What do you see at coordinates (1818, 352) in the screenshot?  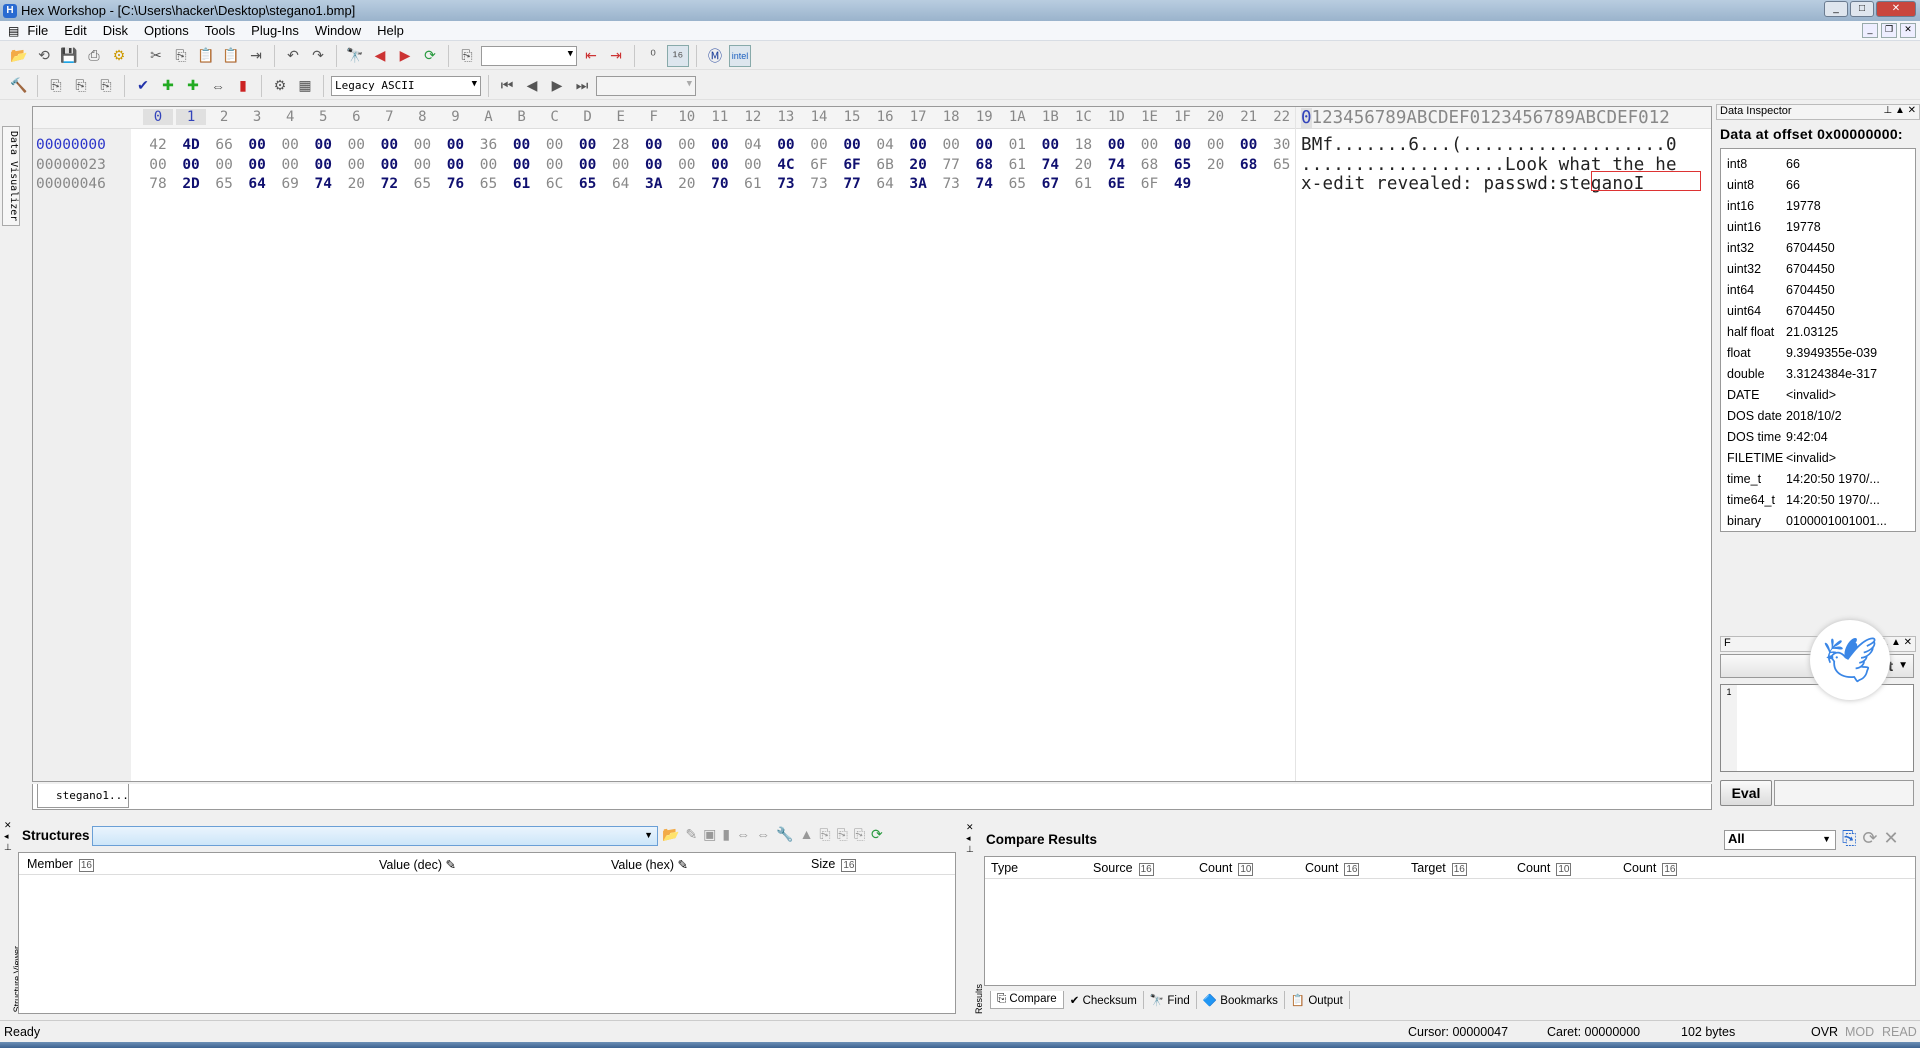 I see `inspector-row: float 9.3949355e-039` at bounding box center [1818, 352].